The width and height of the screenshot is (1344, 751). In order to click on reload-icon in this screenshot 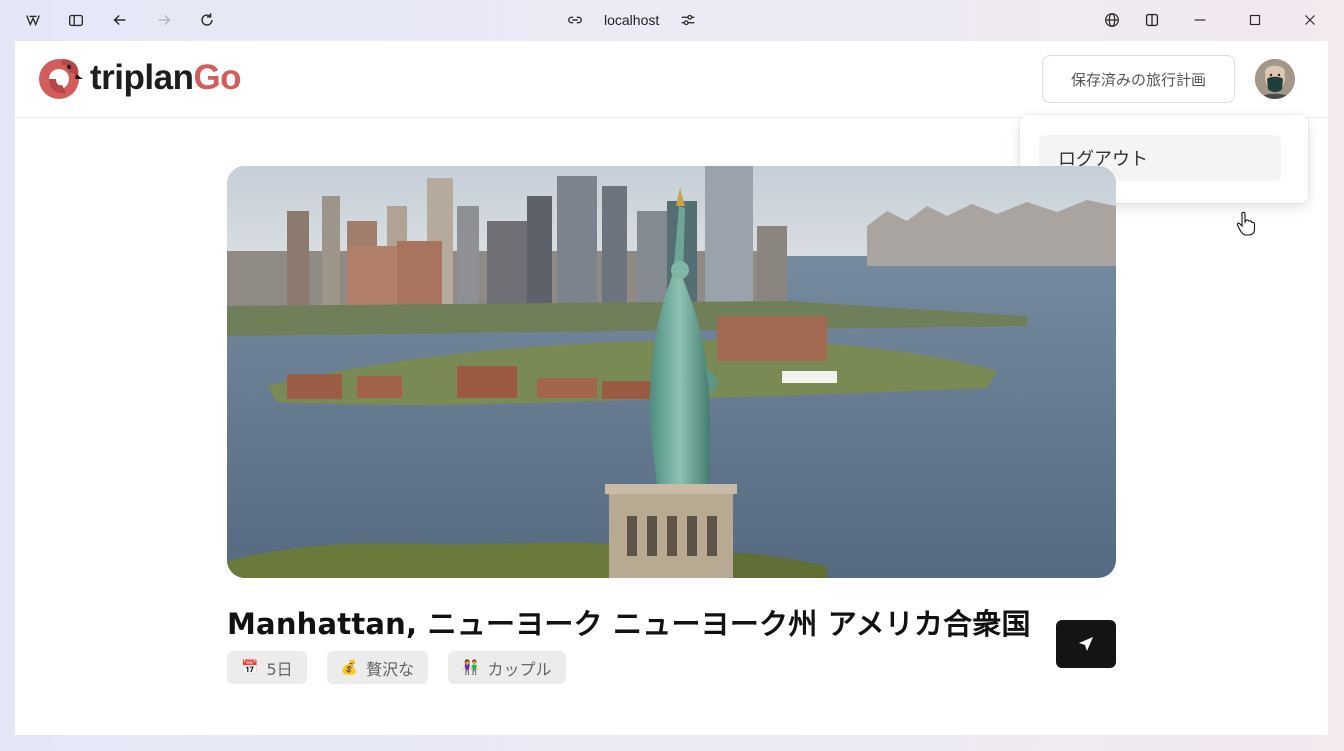, I will do `click(207, 20)`.